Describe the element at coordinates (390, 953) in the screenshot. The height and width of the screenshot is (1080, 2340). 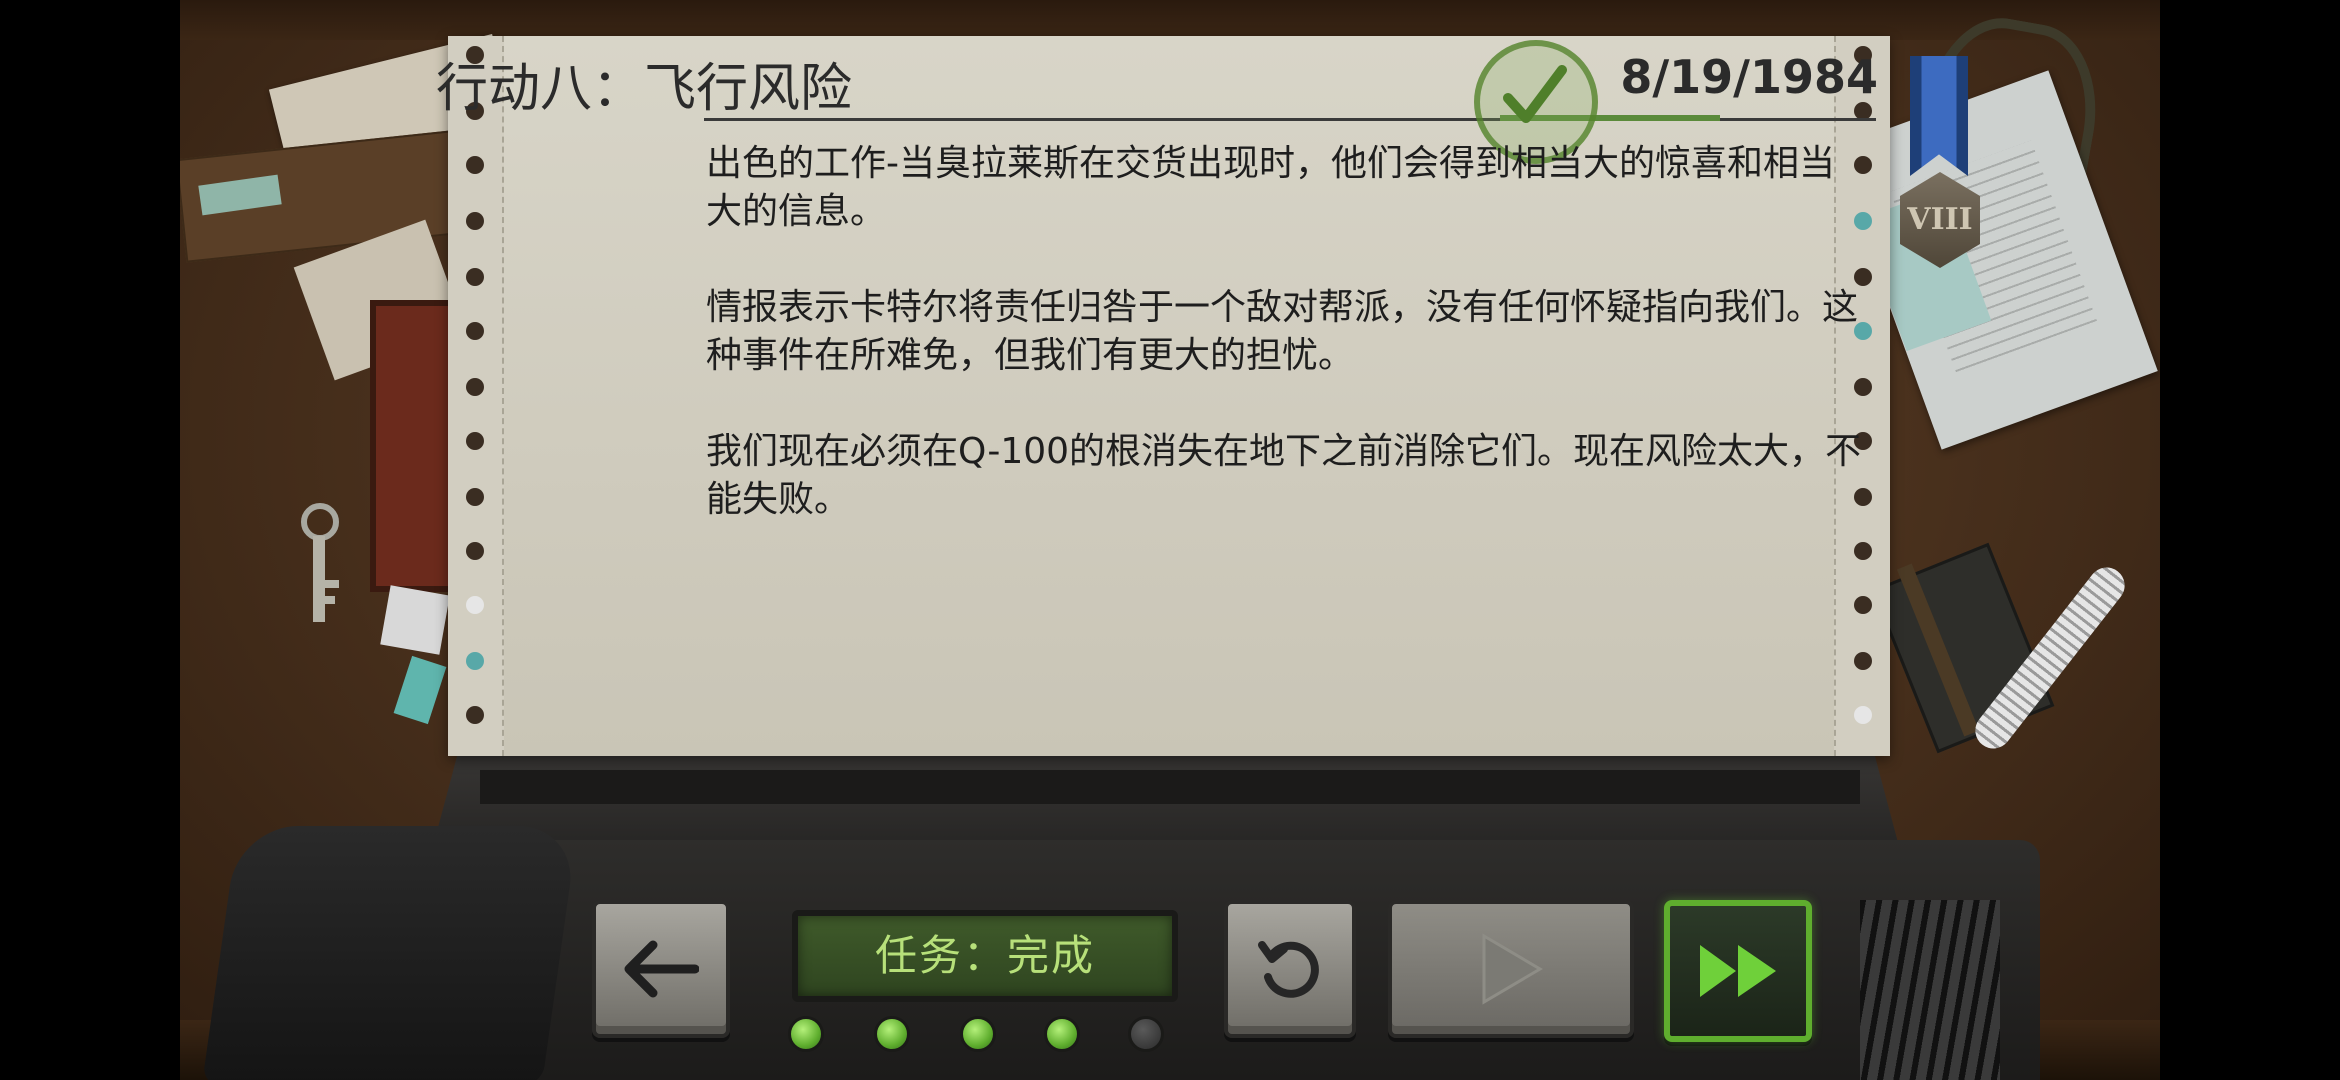
I see `phone-handset` at that location.